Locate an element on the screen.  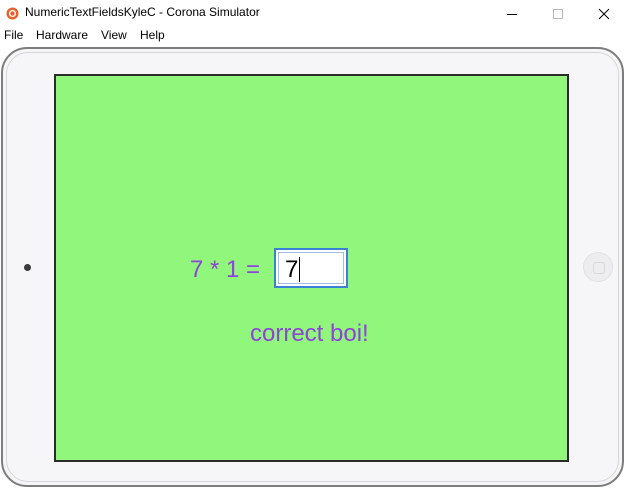
menu-hardware: Hardware is located at coordinates (62, 35).